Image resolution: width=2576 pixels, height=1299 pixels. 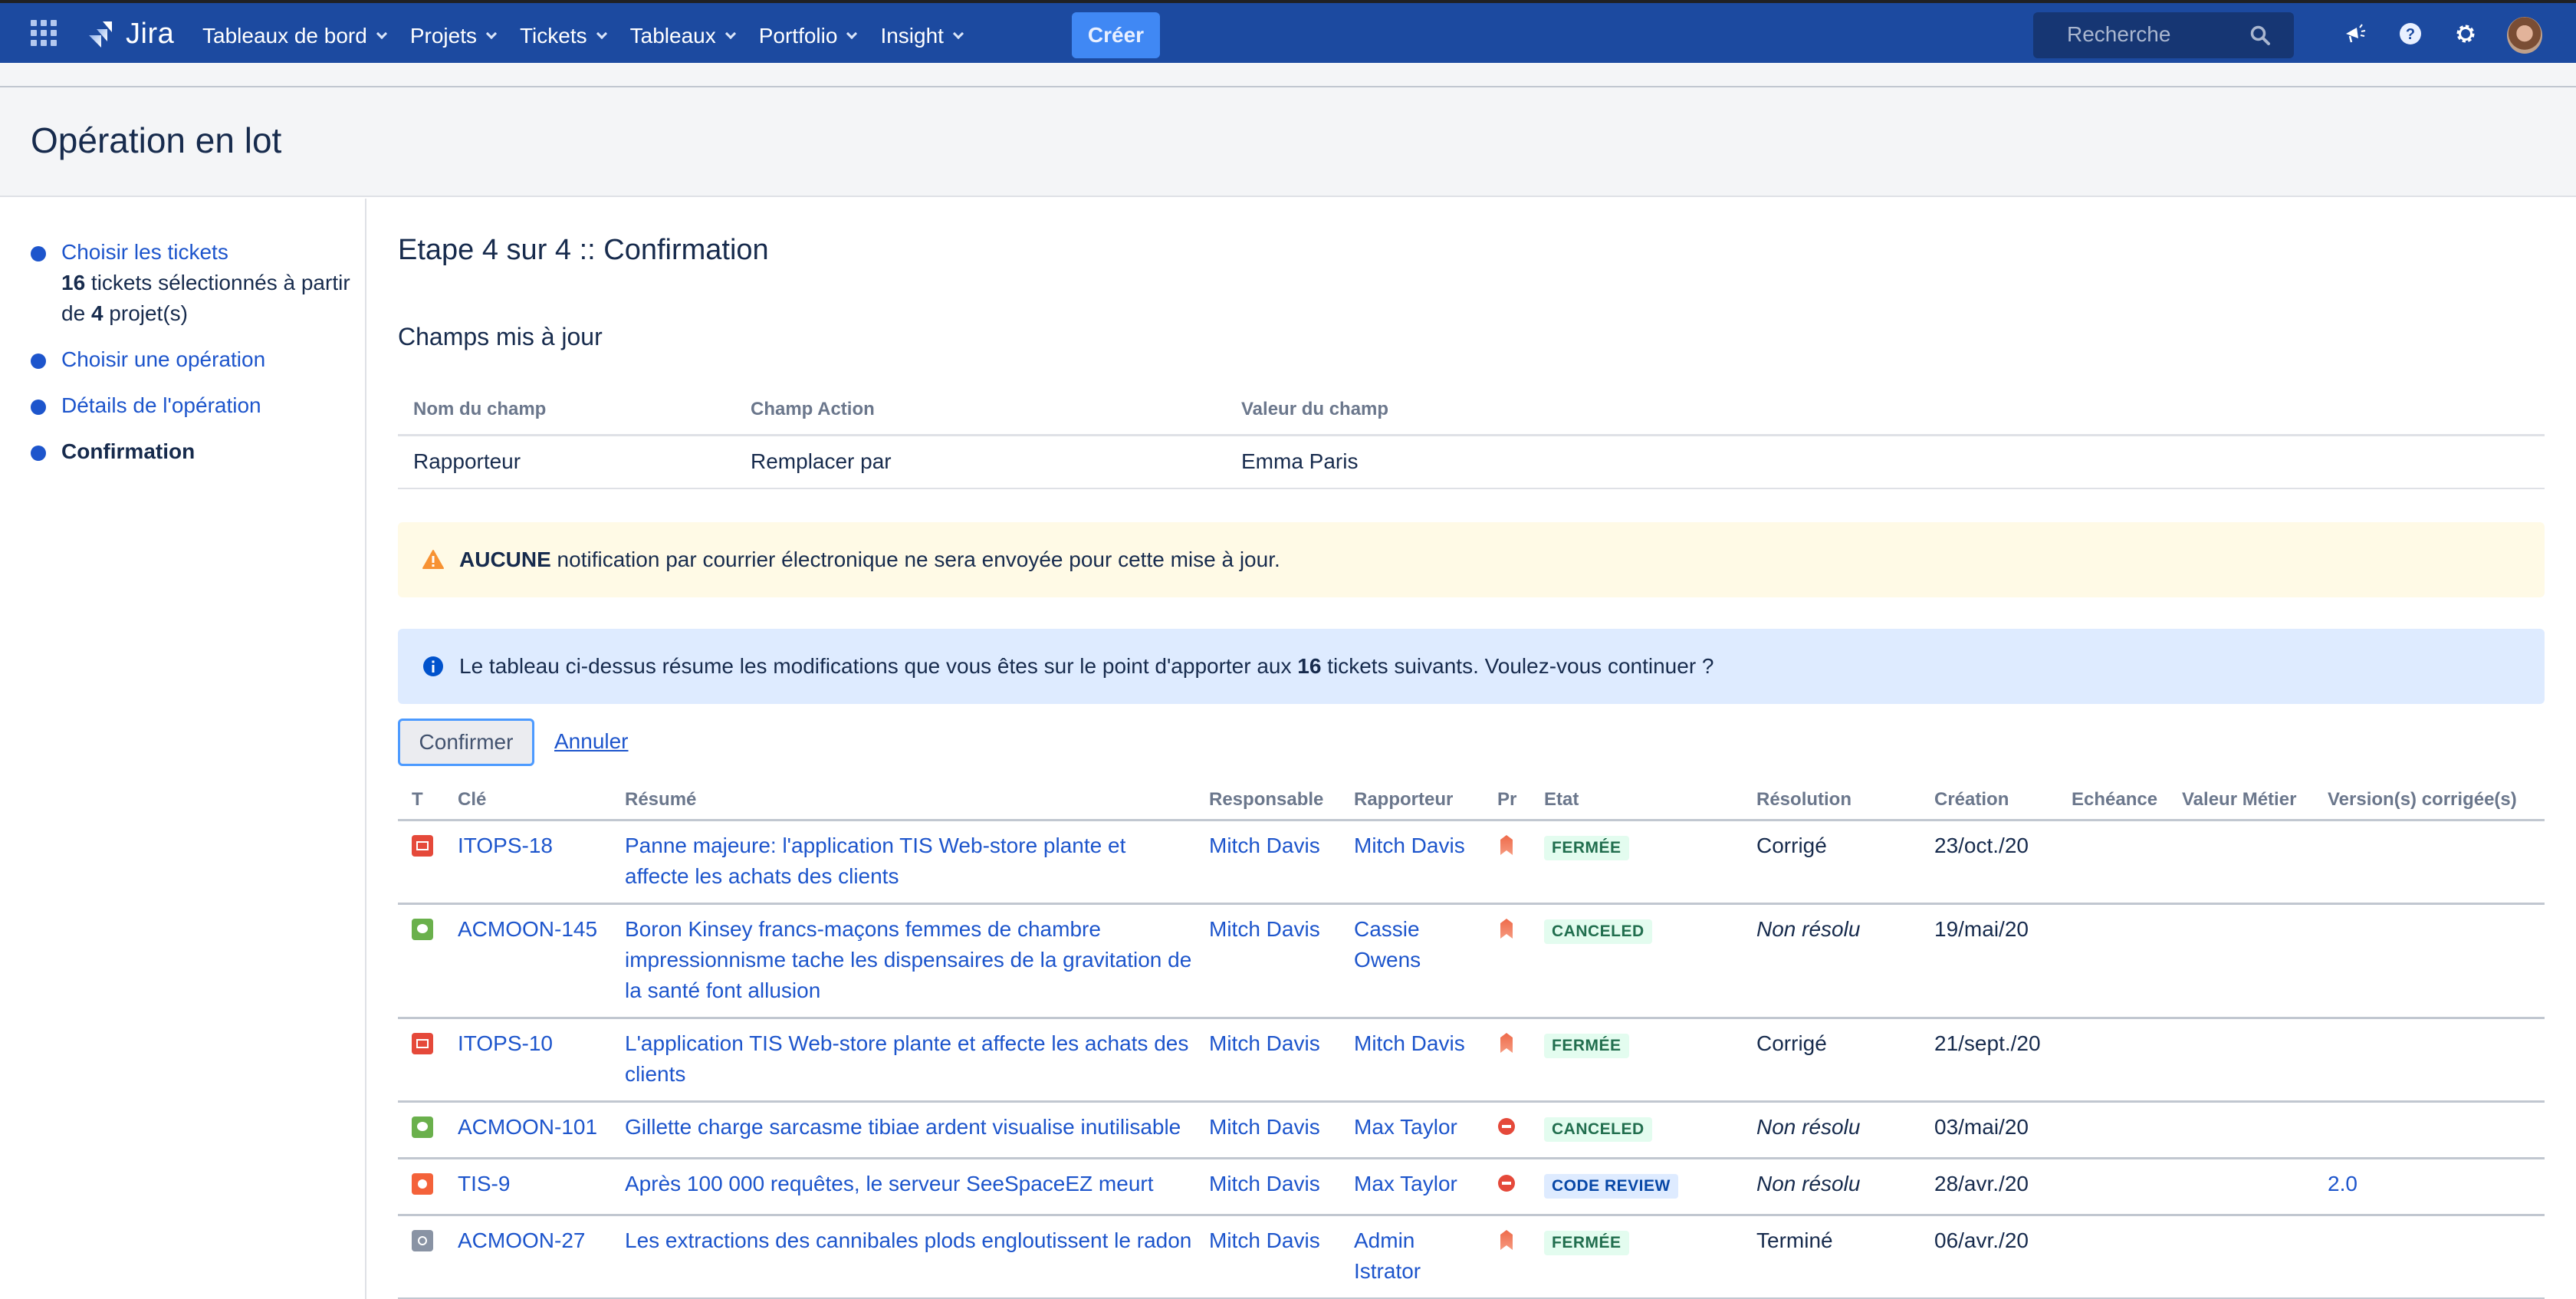 I want to click on settings-button, so click(x=2466, y=33).